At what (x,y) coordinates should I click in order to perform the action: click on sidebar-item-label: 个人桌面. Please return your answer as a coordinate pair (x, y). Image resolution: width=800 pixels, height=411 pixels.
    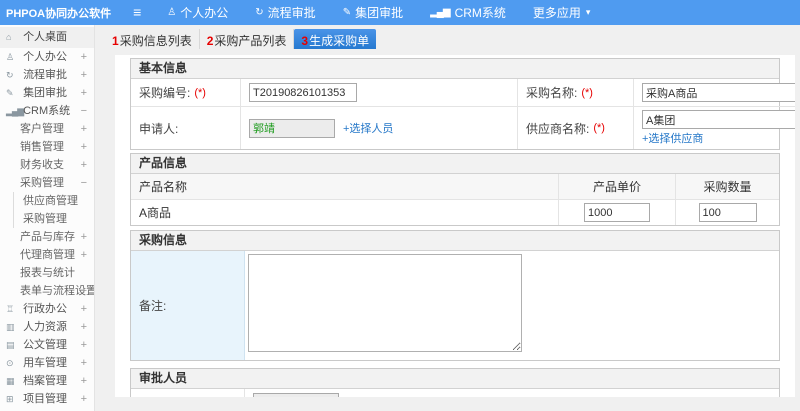
    Looking at the image, I should click on (45, 37).